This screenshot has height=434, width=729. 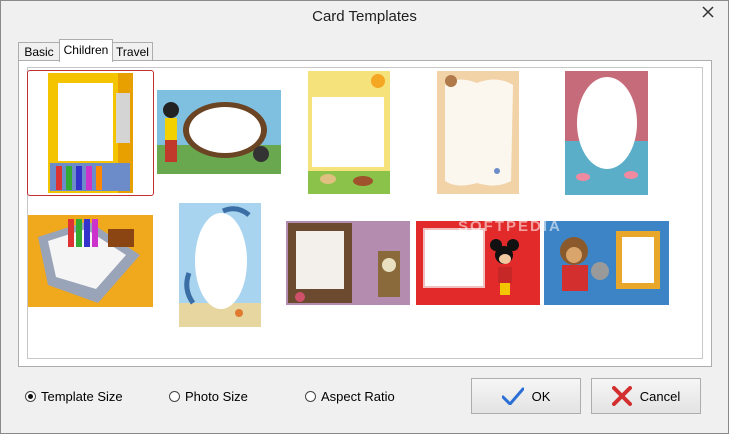 What do you see at coordinates (621, 396) in the screenshot?
I see `cross-icon` at bounding box center [621, 396].